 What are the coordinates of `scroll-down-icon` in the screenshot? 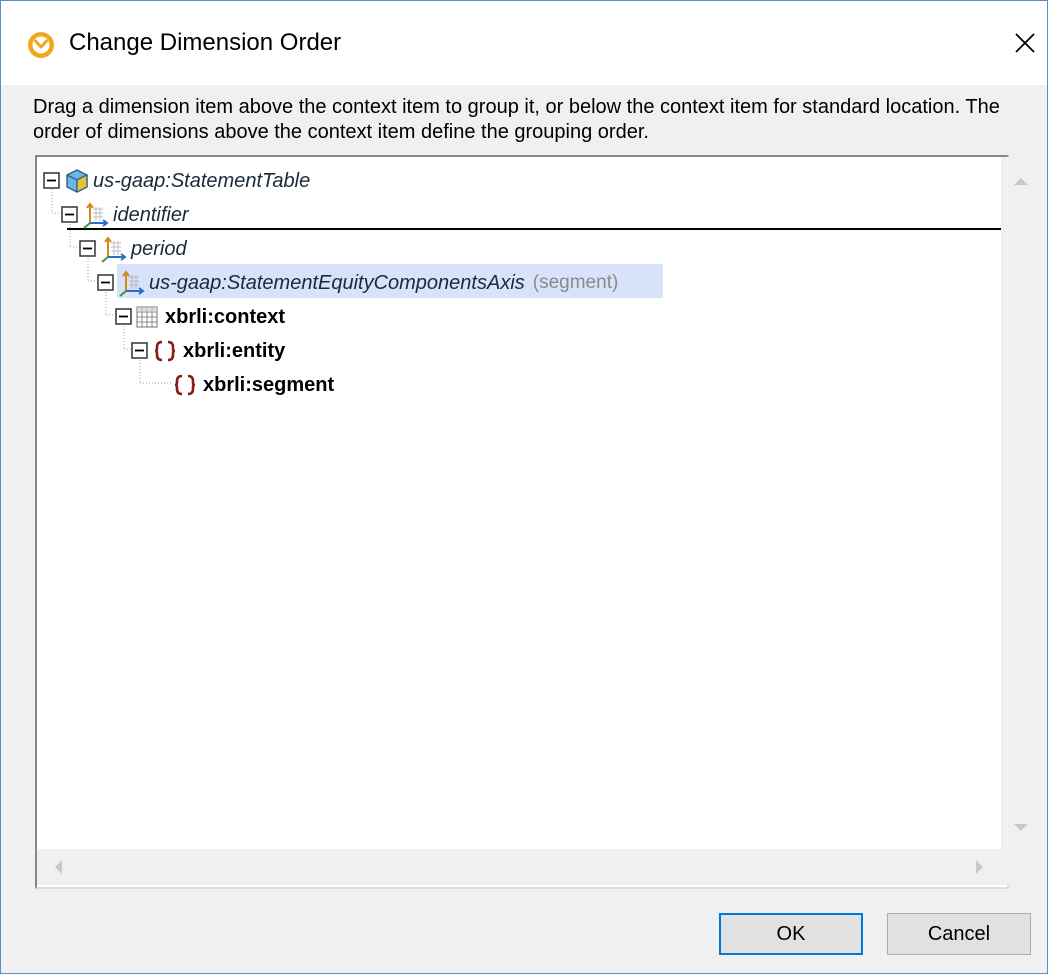 It's located at (1021, 827).